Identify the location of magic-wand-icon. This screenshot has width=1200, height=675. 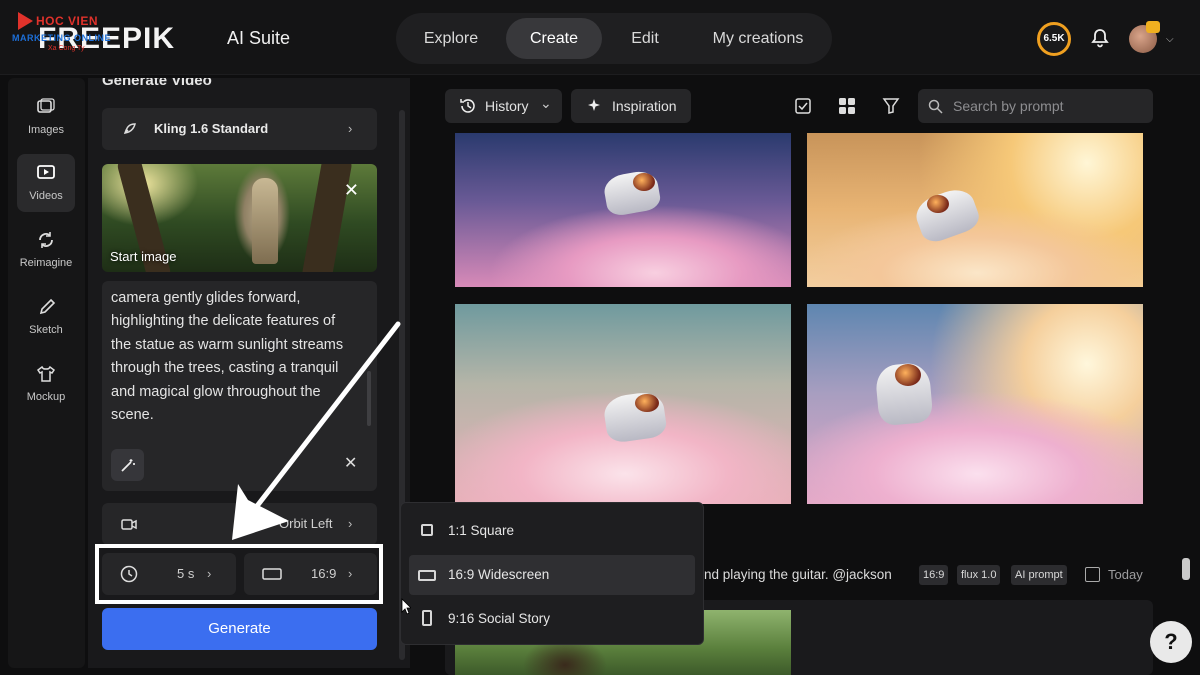
(128, 465).